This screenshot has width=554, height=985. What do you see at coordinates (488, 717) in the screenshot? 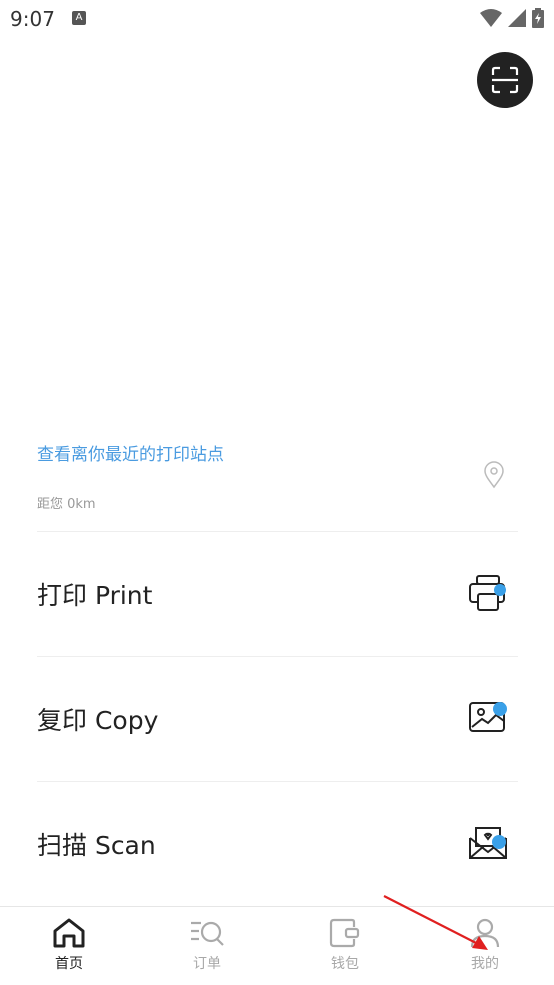
I see `image-icon` at bounding box center [488, 717].